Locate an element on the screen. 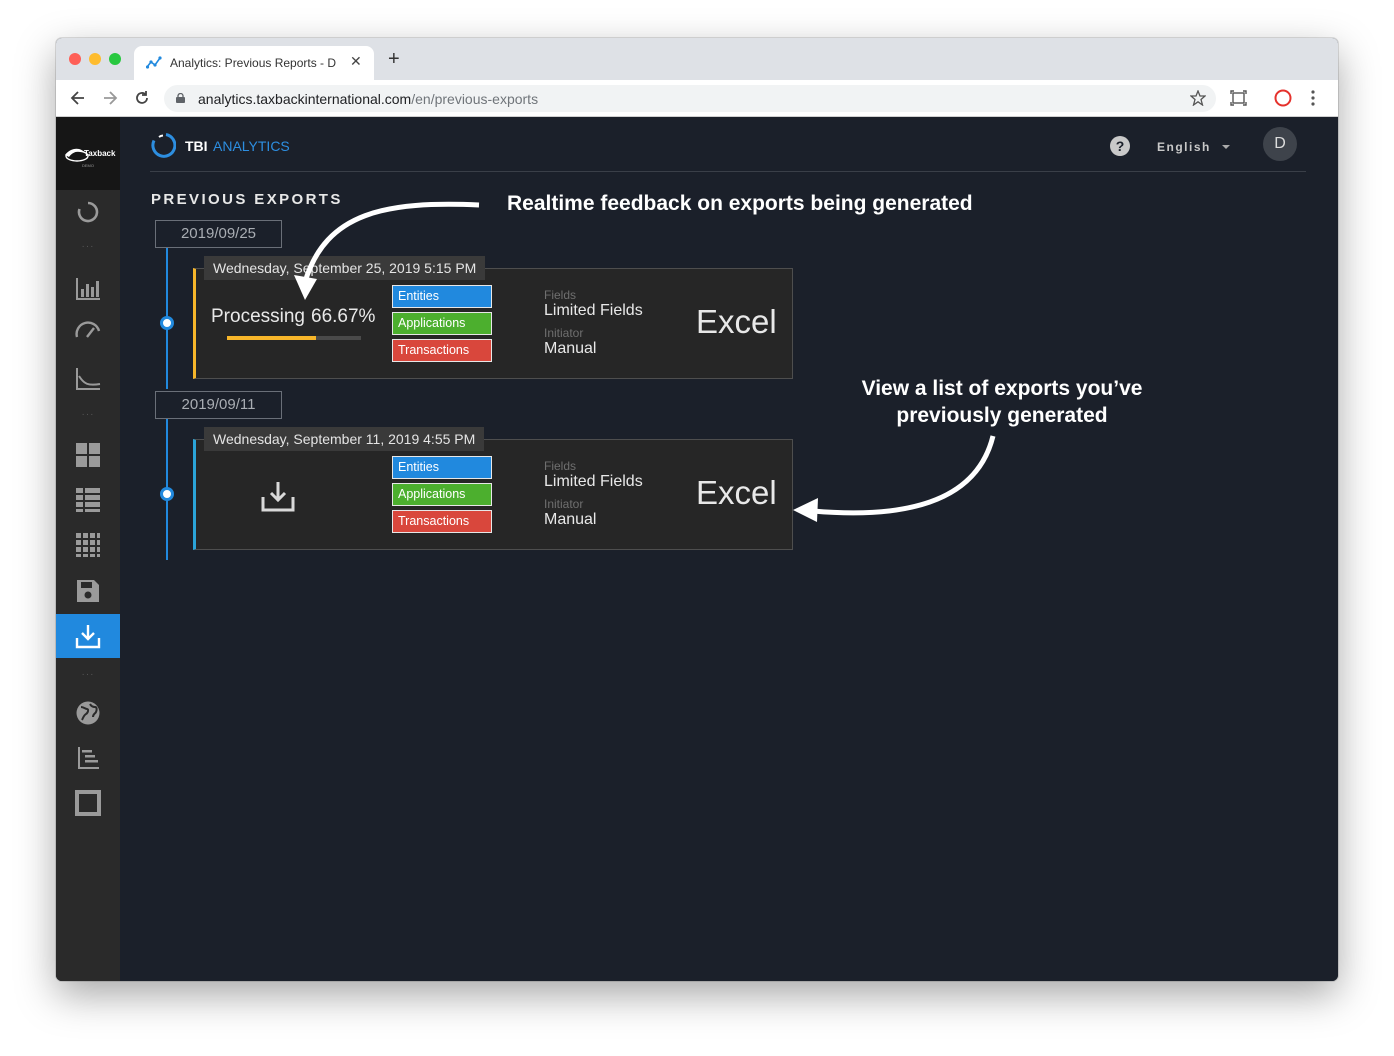 The image size is (1394, 1056). sidebar-item-bar-chart is located at coordinates (88, 289).